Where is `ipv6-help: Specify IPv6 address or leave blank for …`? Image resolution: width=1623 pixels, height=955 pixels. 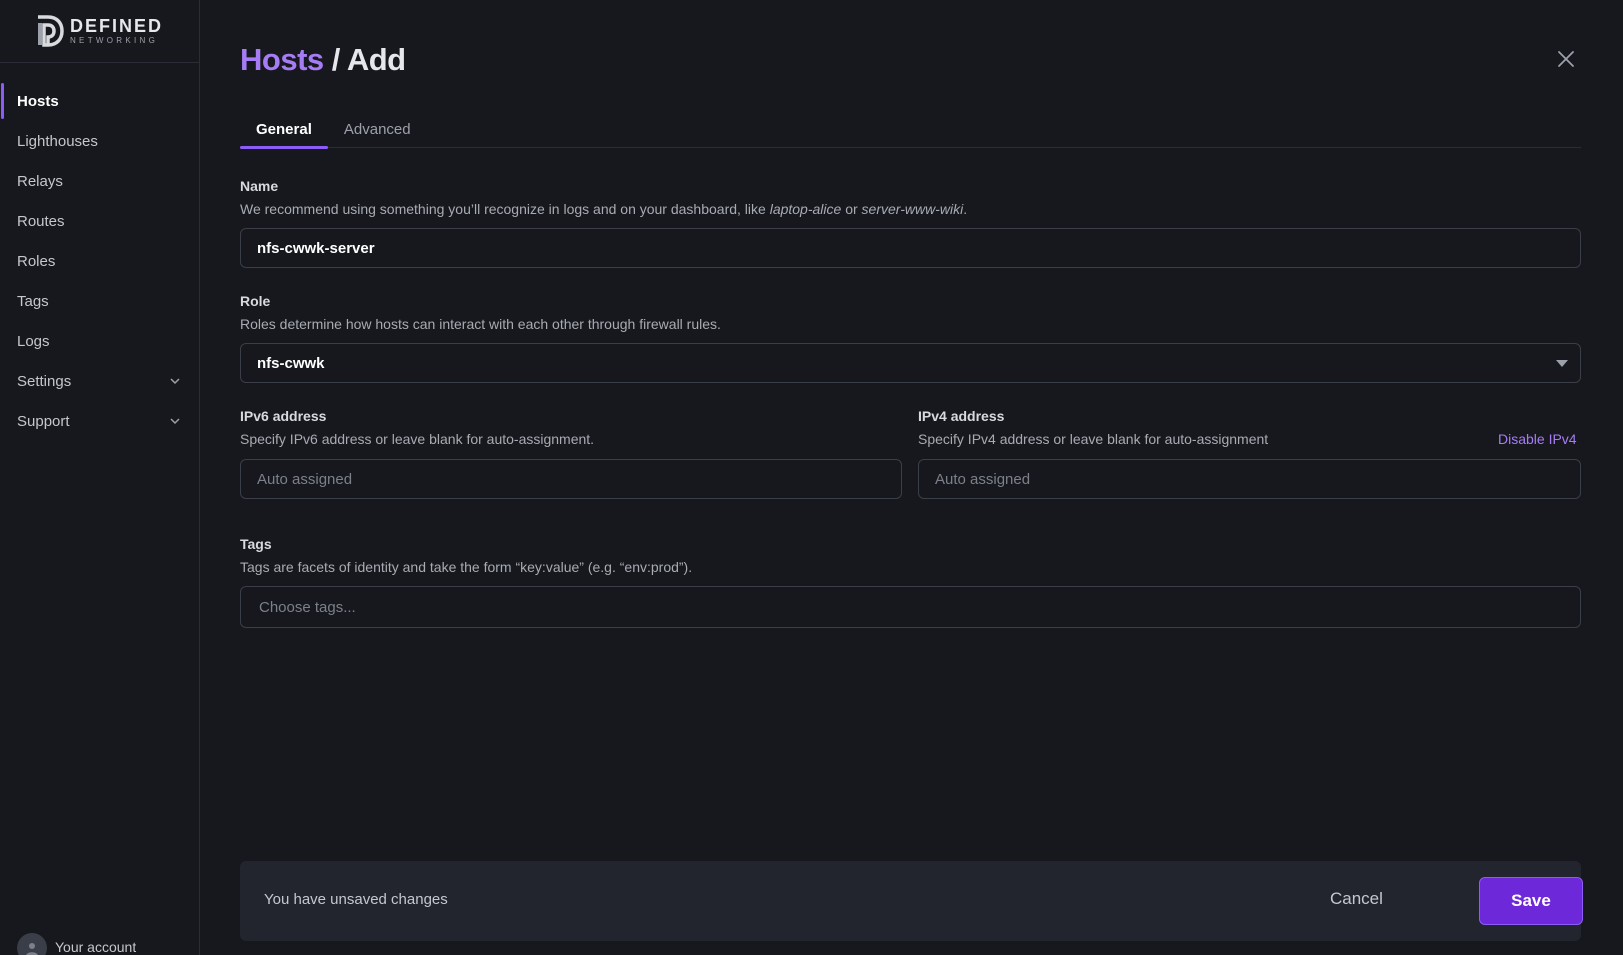
ipv6-help: Specify IPv6 address or leave blank for … is located at coordinates (417, 439).